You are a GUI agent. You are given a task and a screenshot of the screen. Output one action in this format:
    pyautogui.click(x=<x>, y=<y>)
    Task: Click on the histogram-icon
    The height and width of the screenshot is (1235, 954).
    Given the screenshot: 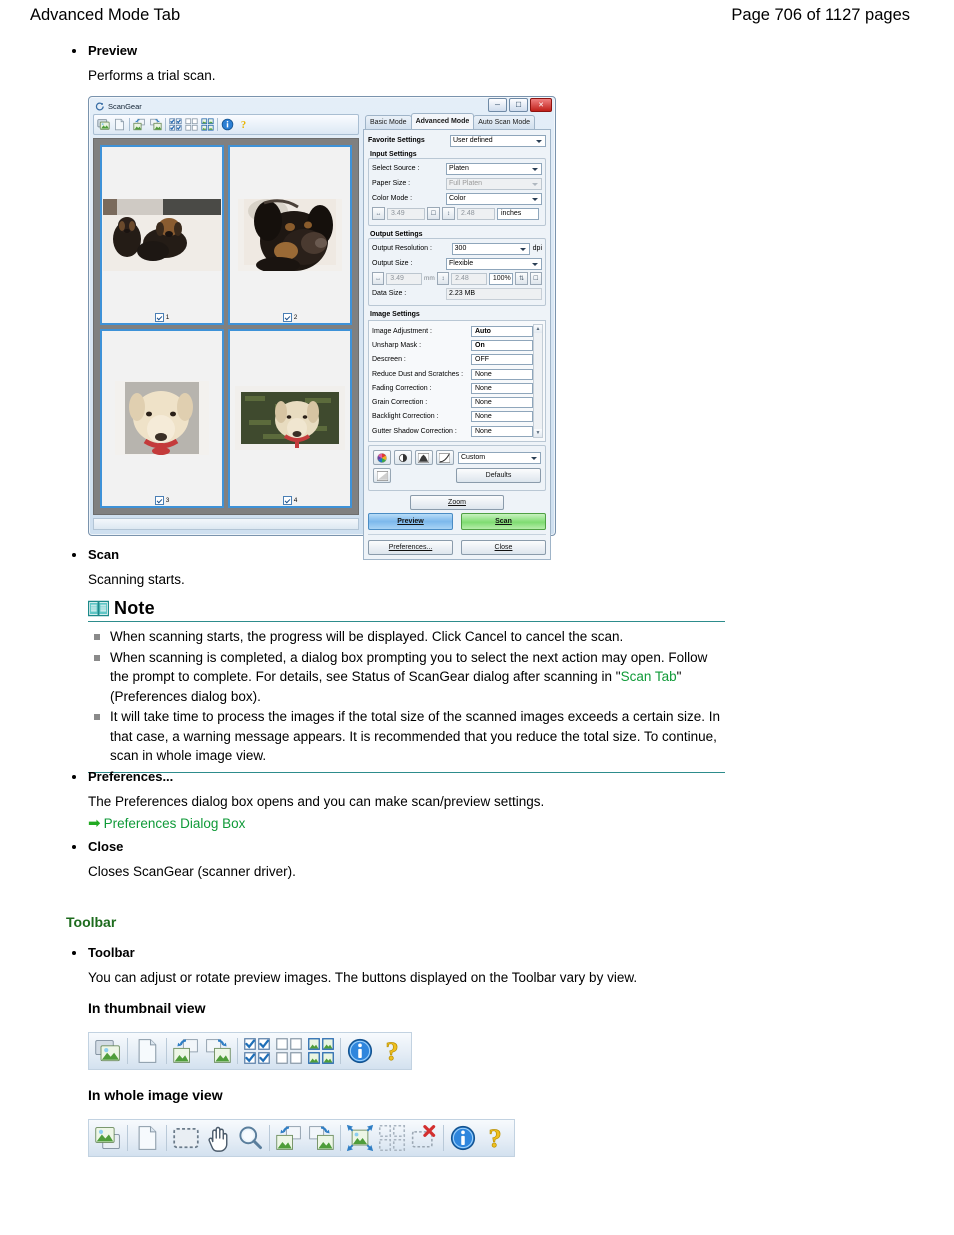 What is the action you would take?
    pyautogui.click(x=423, y=458)
    